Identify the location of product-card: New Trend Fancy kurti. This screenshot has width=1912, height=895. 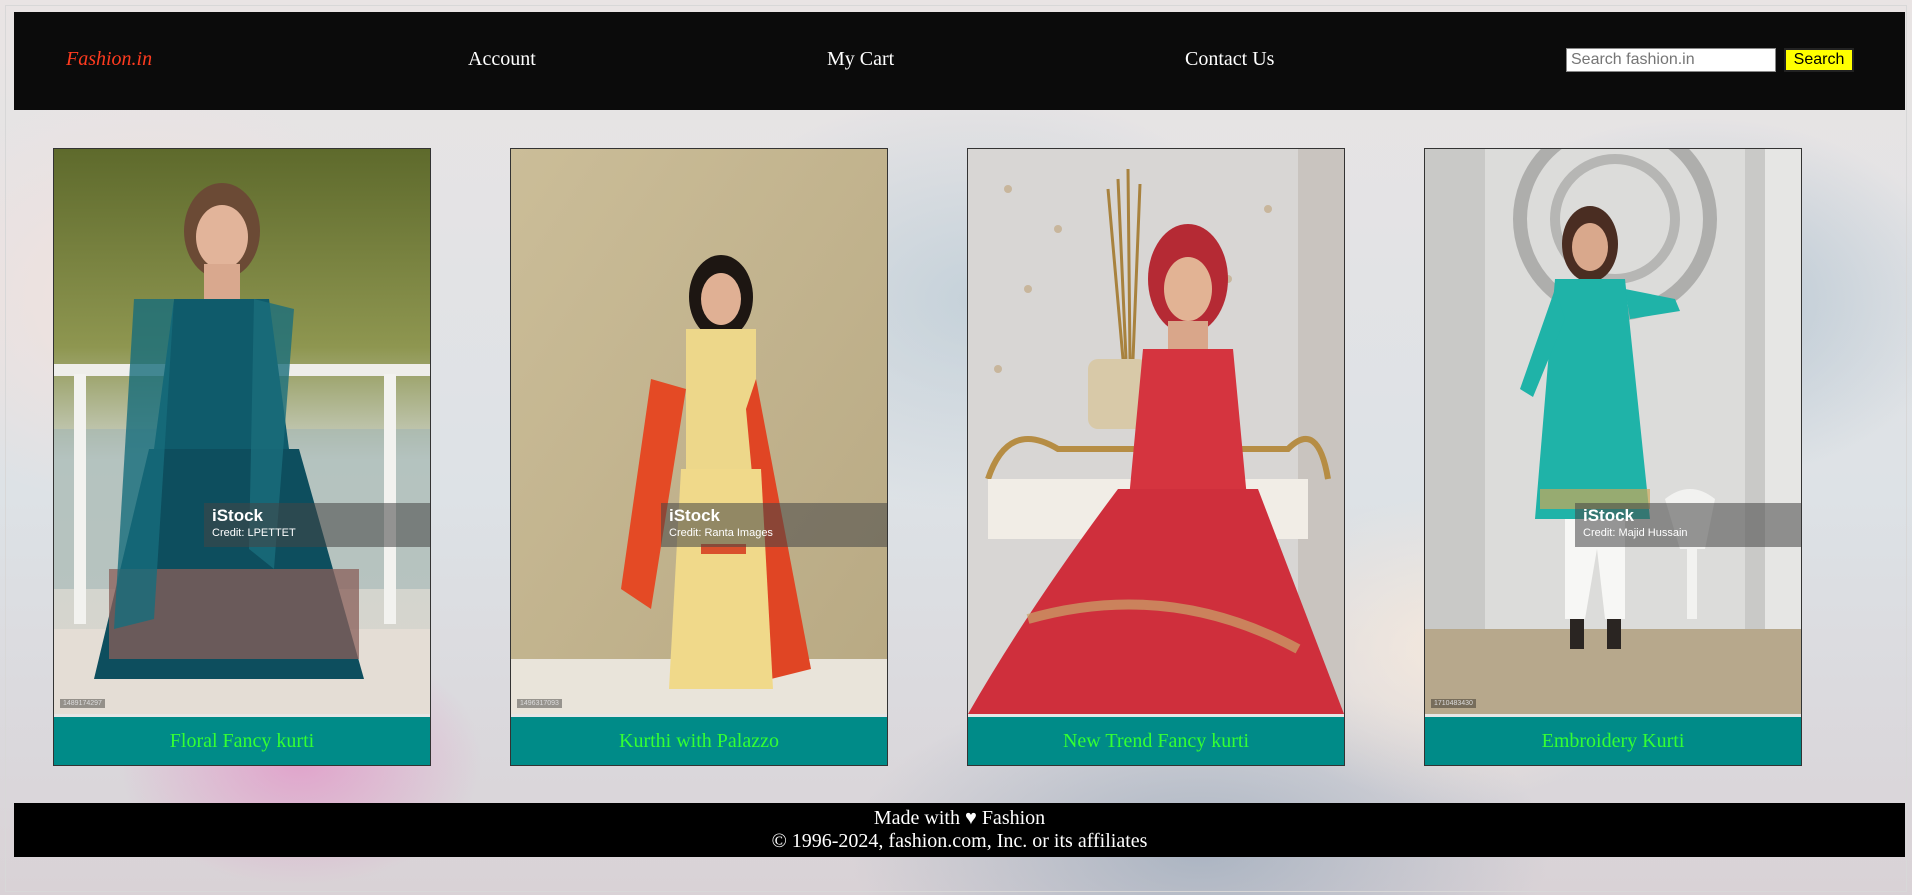
(1156, 457).